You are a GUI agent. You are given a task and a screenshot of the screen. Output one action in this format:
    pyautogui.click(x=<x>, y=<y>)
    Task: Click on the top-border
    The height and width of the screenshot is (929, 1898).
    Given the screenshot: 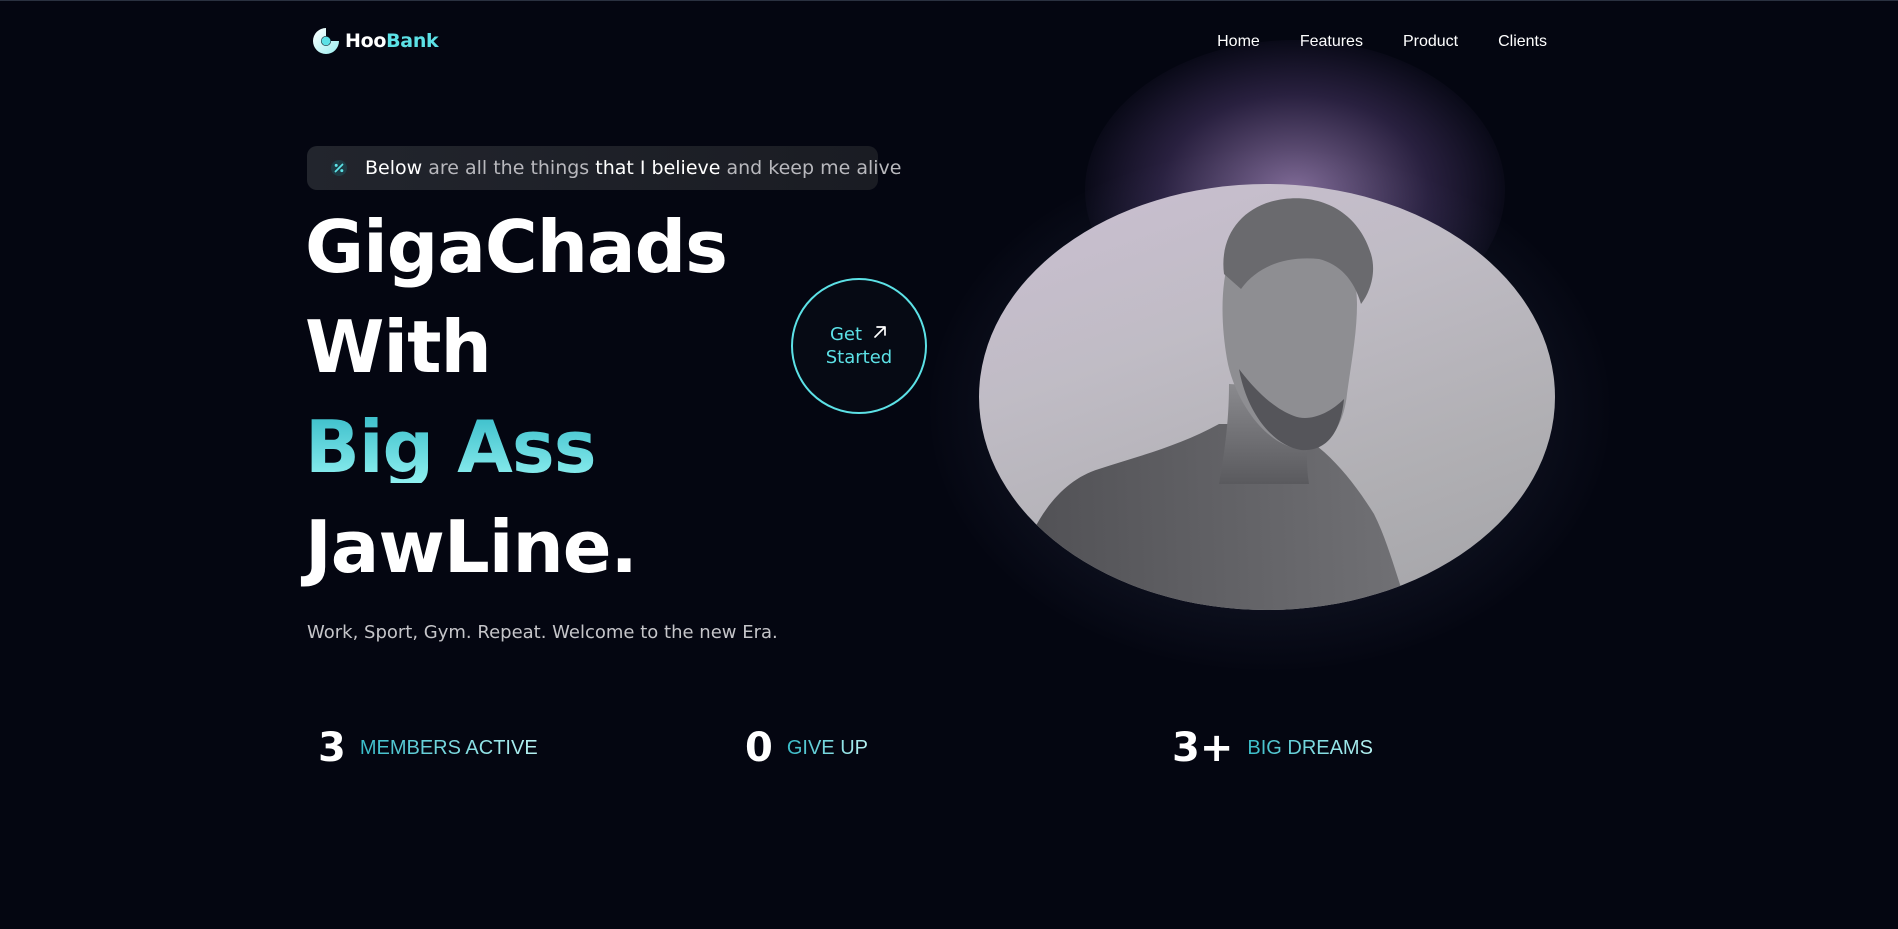 What is the action you would take?
    pyautogui.click(x=949, y=0)
    